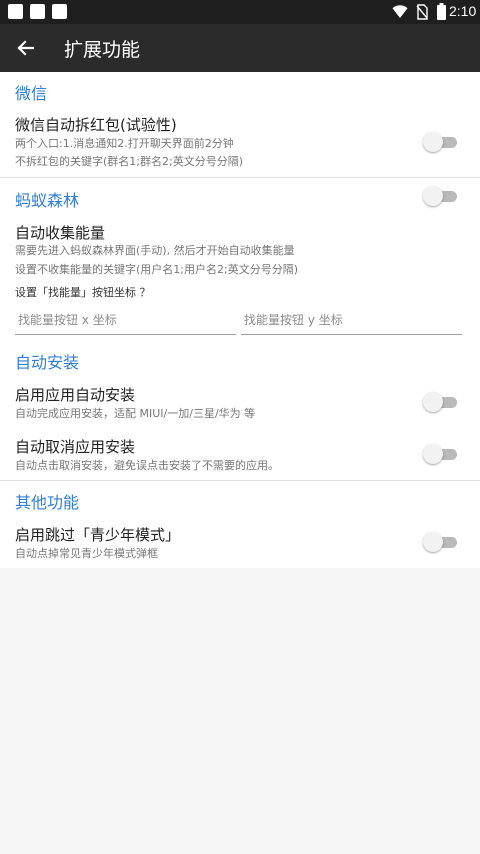  What do you see at coordinates (47, 200) in the screenshot?
I see `section-title-ant-forest: 蚂蚁森林` at bounding box center [47, 200].